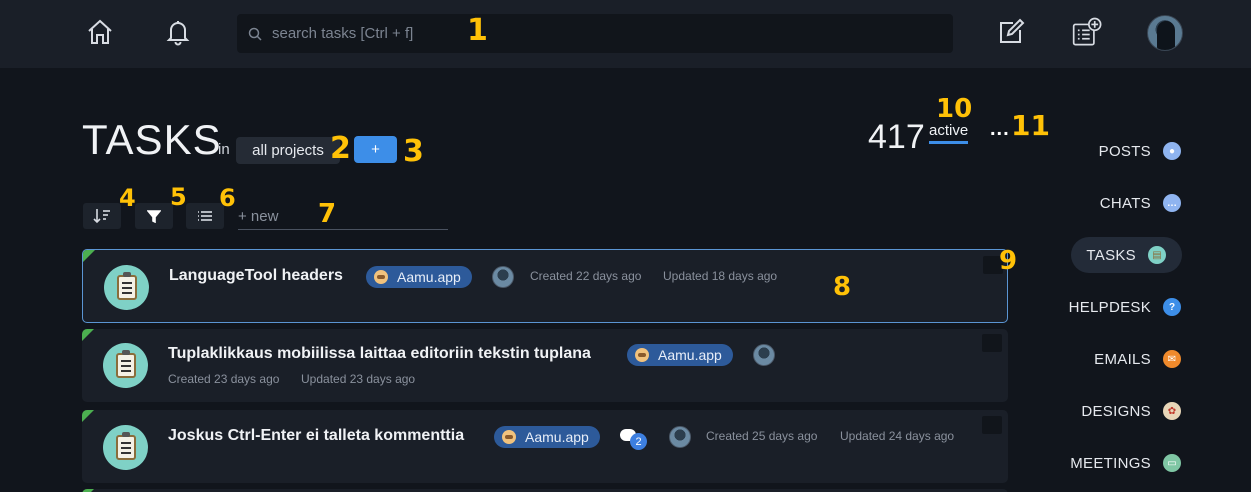 The width and height of the screenshot is (1251, 492). I want to click on nav-label: POSTS, so click(1124, 151).